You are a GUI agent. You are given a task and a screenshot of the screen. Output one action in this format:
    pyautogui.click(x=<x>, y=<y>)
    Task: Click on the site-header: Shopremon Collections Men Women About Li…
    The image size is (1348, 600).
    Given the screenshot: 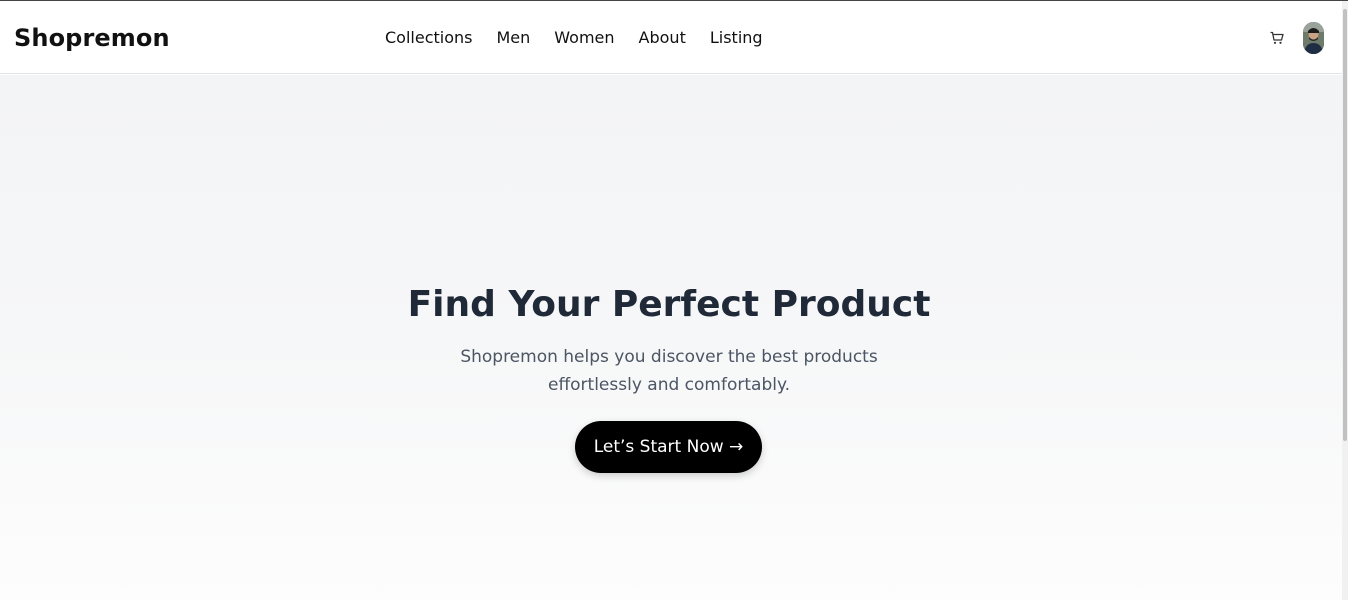 What is the action you would take?
    pyautogui.click(x=671, y=37)
    